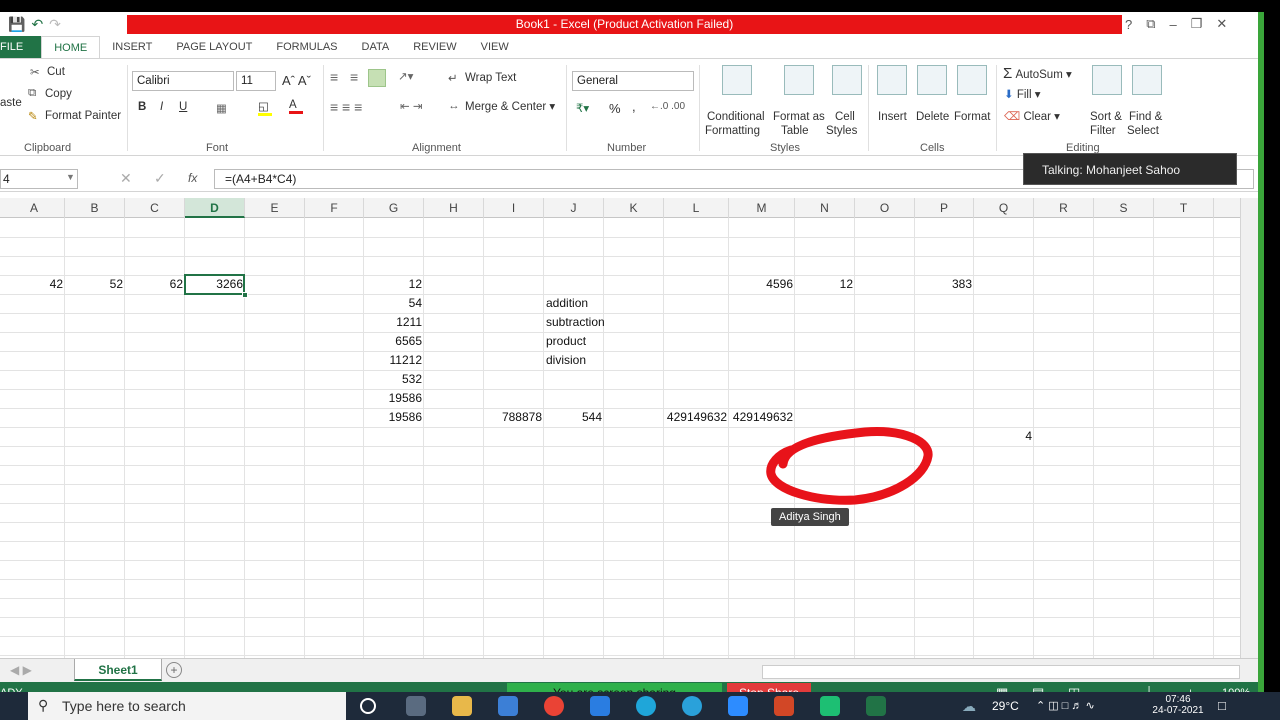 Image resolution: width=1280 pixels, height=720 pixels. I want to click on format-table-label: Format as, so click(799, 117).